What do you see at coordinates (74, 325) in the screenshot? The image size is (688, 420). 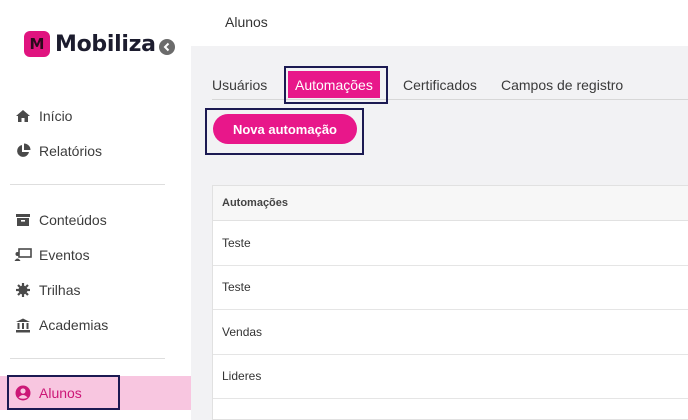 I see `sidebar-item-label: Academias` at bounding box center [74, 325].